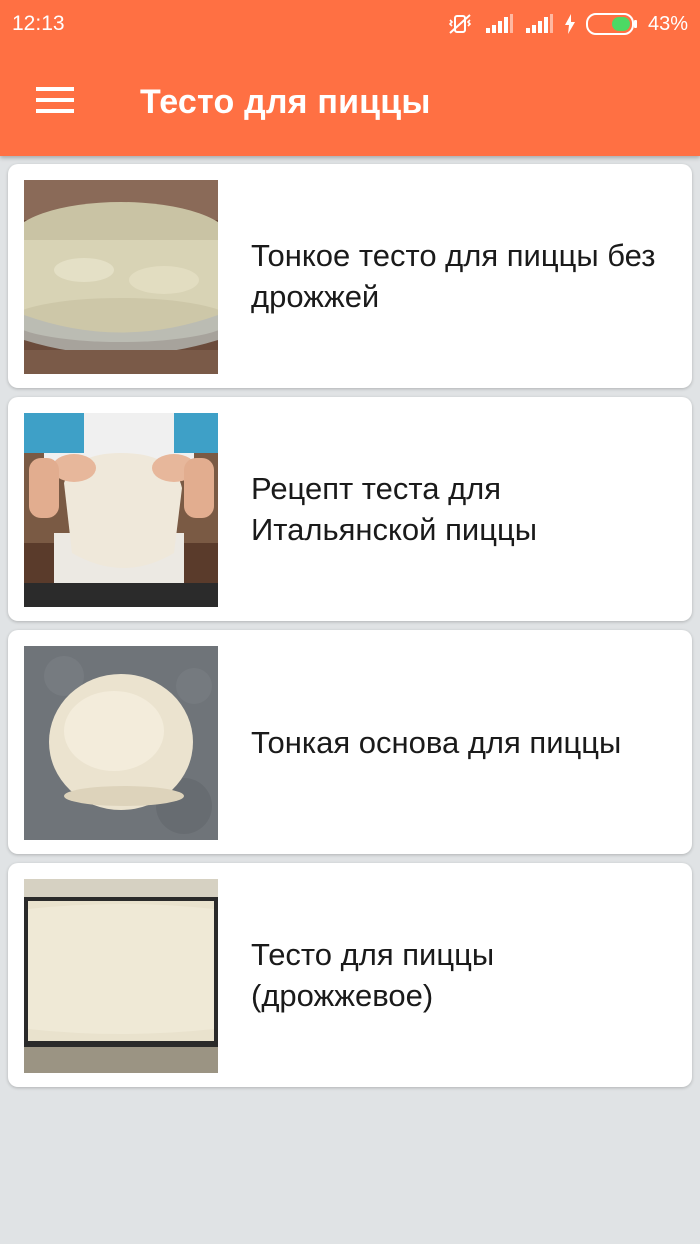 This screenshot has width=700, height=1244. What do you see at coordinates (38, 23) in the screenshot?
I see `status-time: 12:13` at bounding box center [38, 23].